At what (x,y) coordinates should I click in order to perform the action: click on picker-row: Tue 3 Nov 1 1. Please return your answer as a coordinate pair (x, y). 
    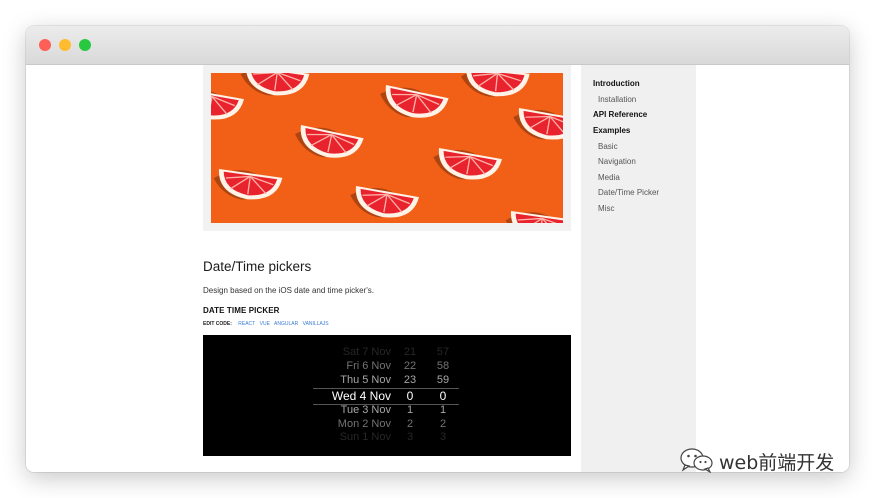
    Looking at the image, I should click on (387, 411).